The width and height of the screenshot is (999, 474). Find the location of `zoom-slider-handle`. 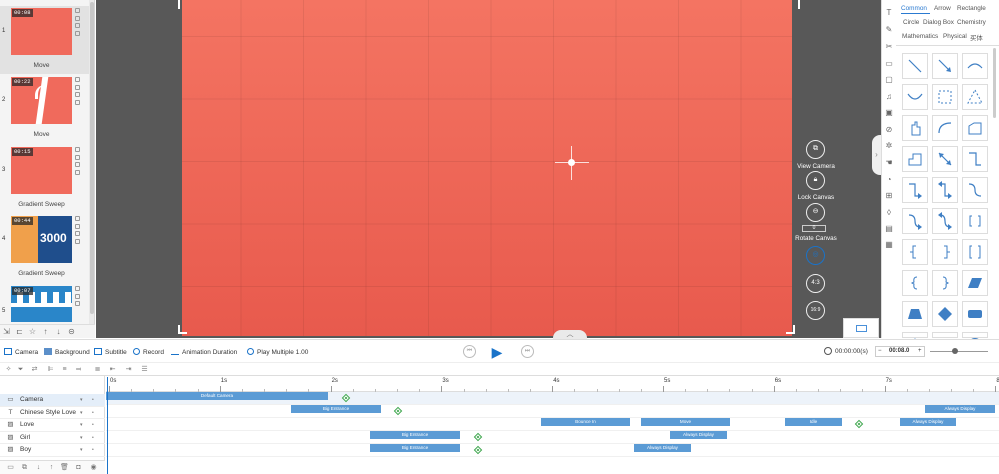

zoom-slider-handle is located at coordinates (955, 351).